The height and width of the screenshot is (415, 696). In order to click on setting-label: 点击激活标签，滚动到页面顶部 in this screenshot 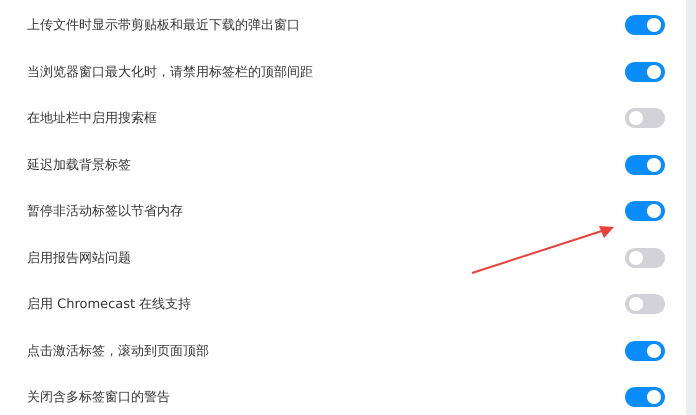, I will do `click(118, 351)`.